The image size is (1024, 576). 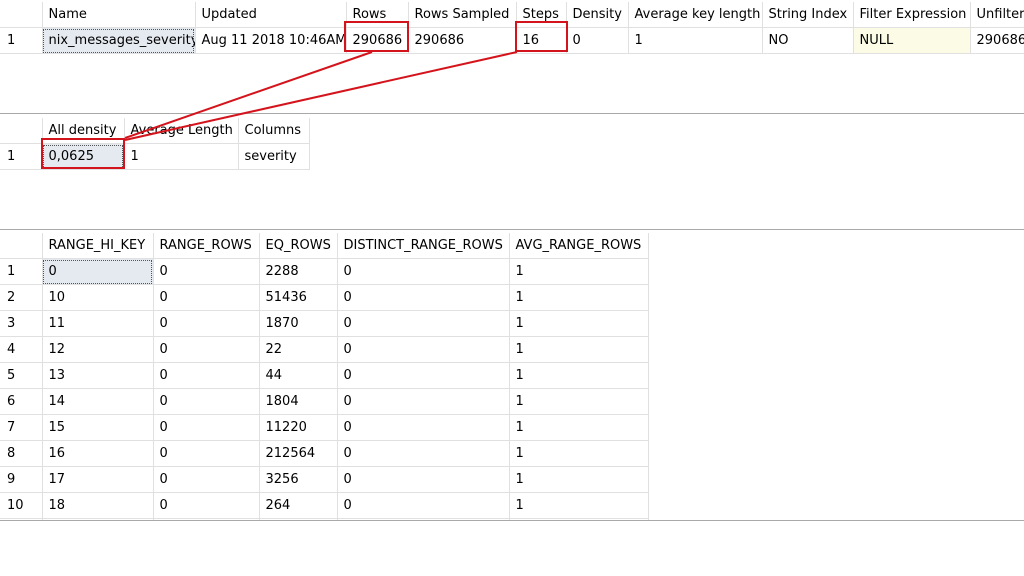 I want to click on table-cell: 1804, so click(x=298, y=401).